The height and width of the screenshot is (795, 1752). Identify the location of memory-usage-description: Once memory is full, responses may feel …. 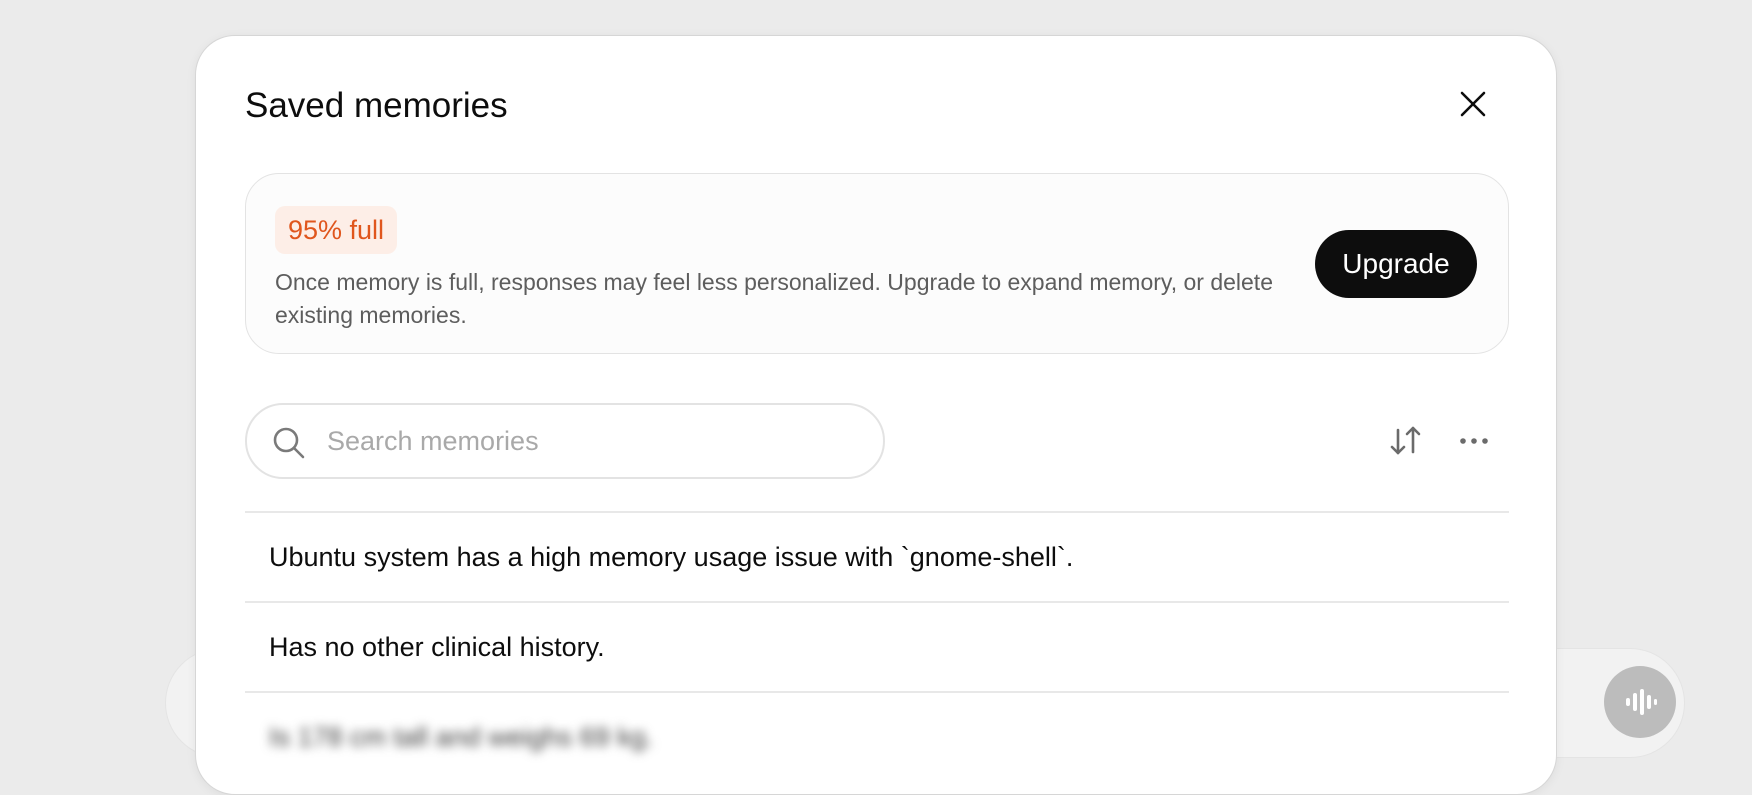
(774, 298).